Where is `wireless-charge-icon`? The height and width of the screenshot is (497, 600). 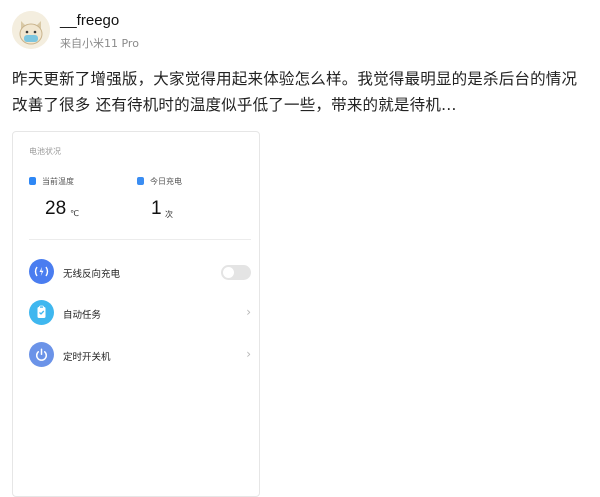
wireless-charge-icon is located at coordinates (41, 271).